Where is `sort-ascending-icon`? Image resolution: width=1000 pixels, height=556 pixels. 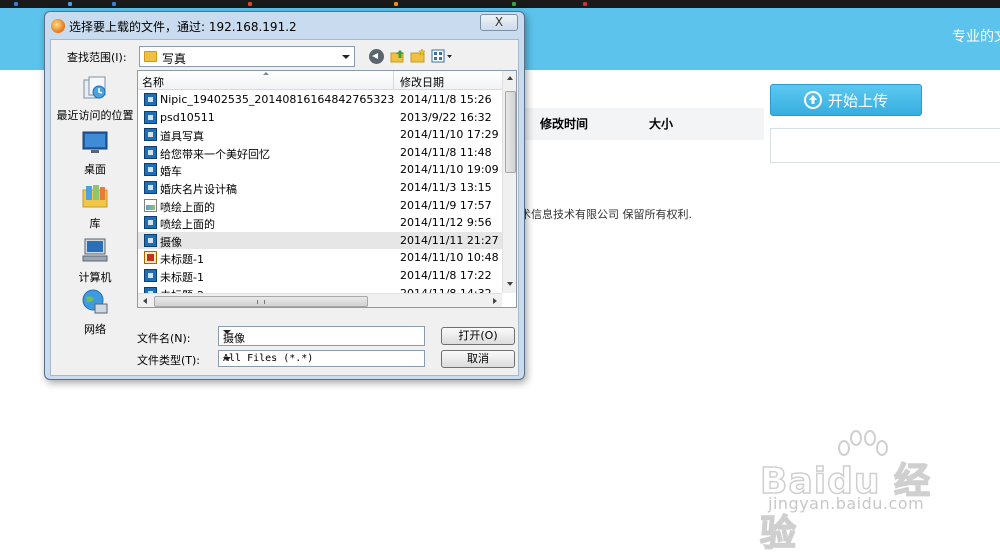
sort-ascending-icon is located at coordinates (266, 73).